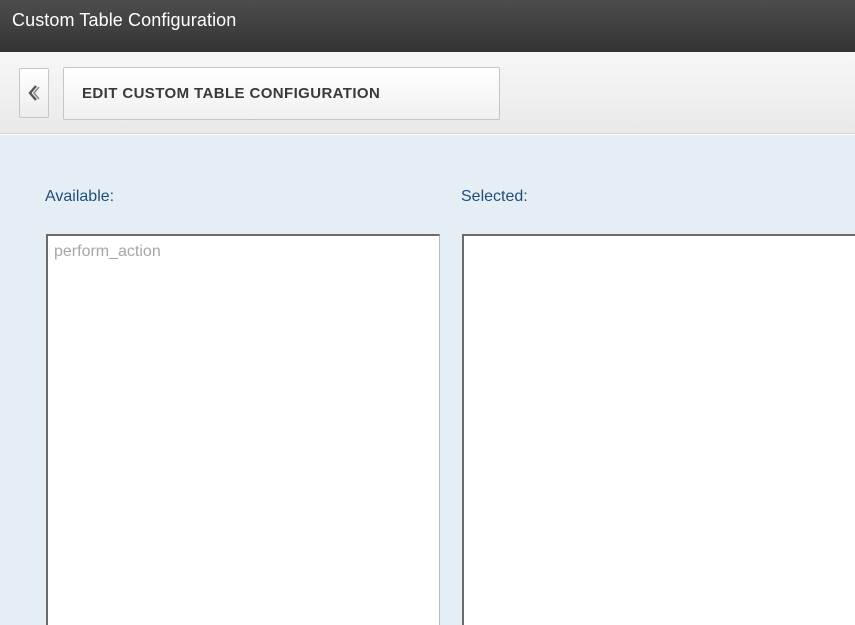 The image size is (855, 625). Describe the element at coordinates (124, 19) in the screenshot. I see `window-title: Custom Table Configuration` at that location.